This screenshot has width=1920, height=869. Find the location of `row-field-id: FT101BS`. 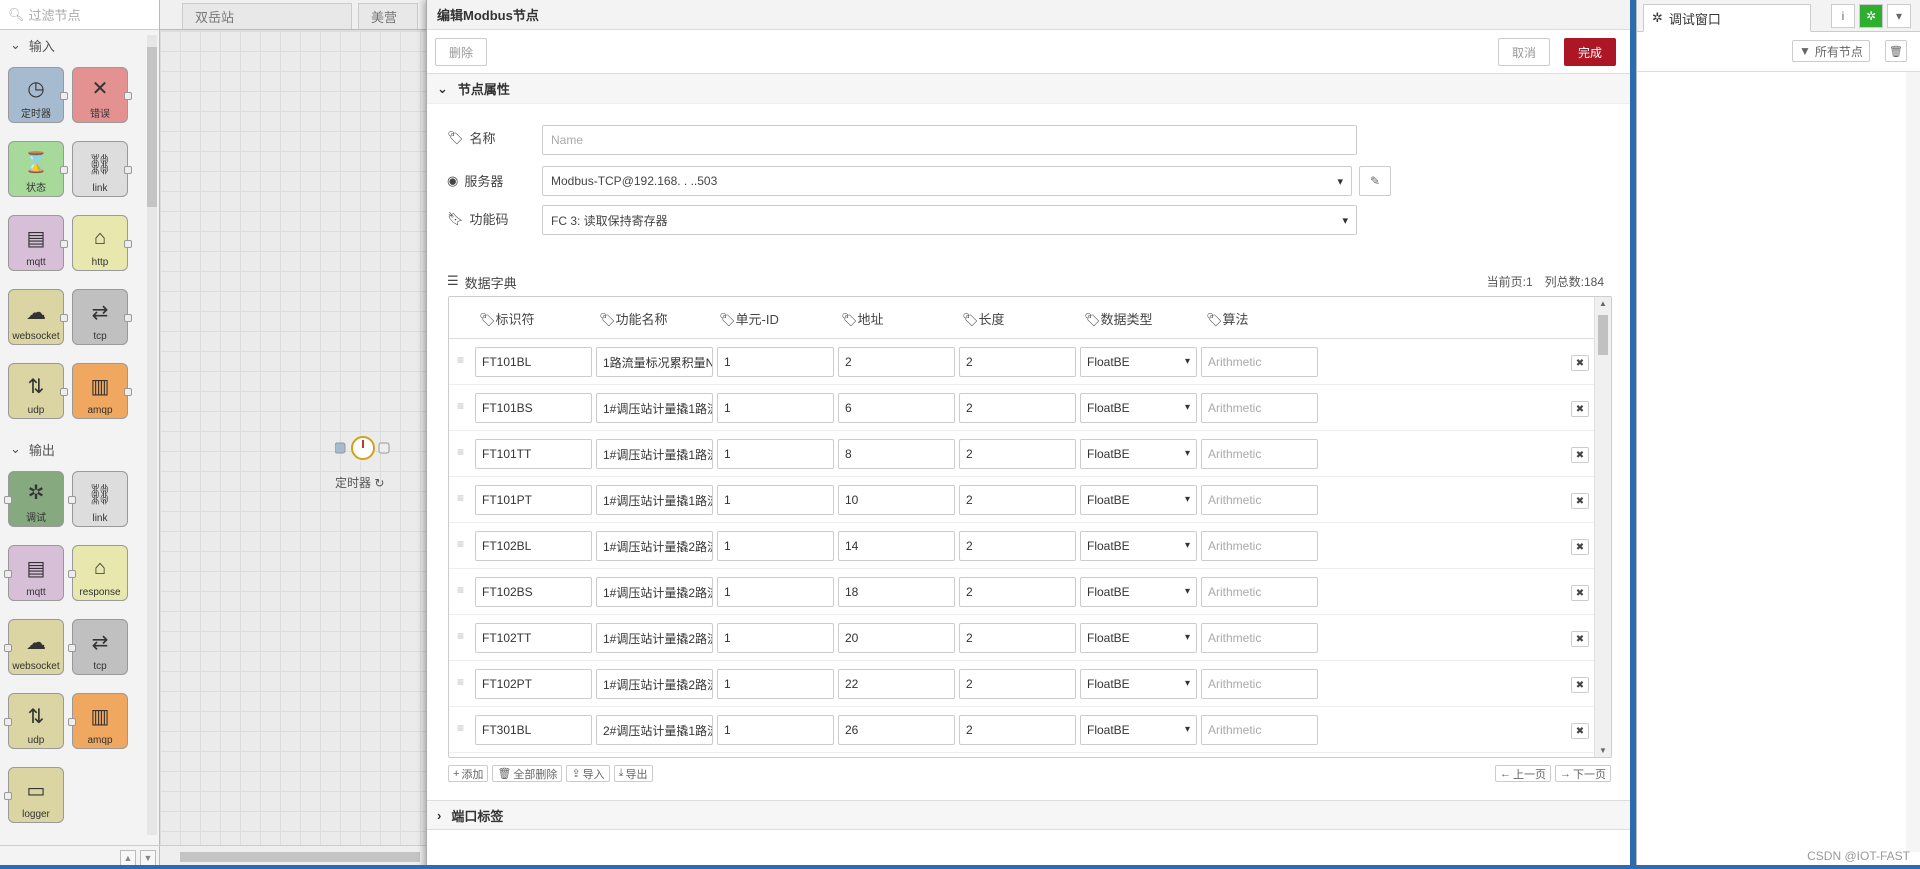

row-field-id: FT101BS is located at coordinates (533, 408).